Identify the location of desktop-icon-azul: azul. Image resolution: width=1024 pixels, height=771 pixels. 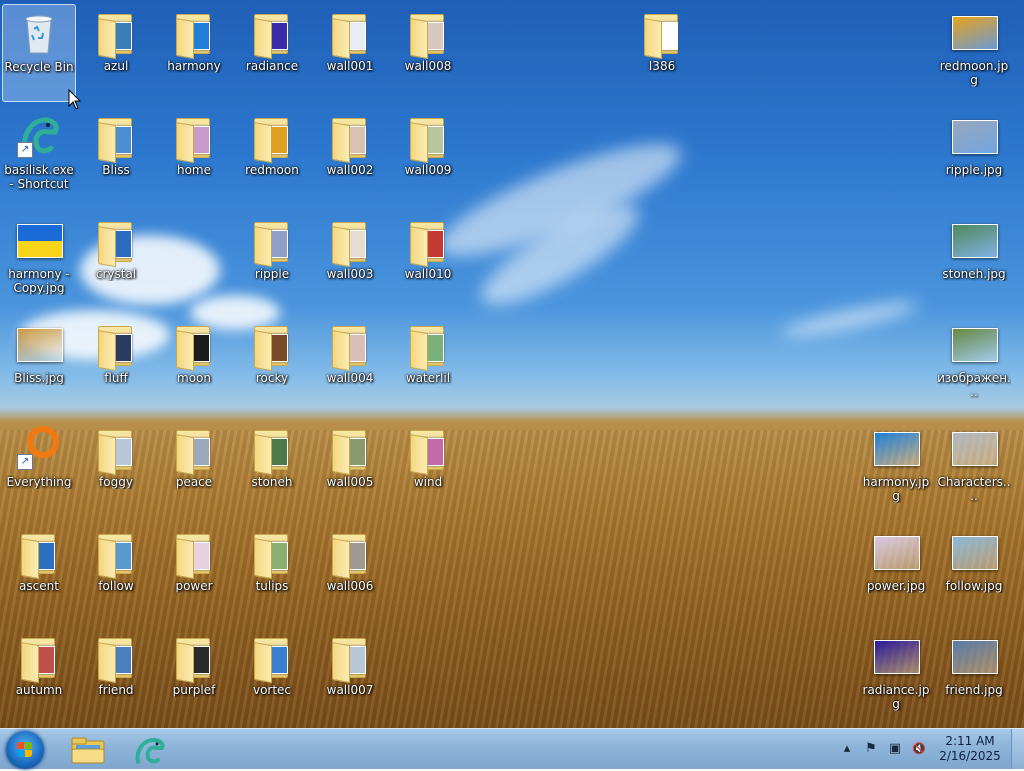
(116, 53).